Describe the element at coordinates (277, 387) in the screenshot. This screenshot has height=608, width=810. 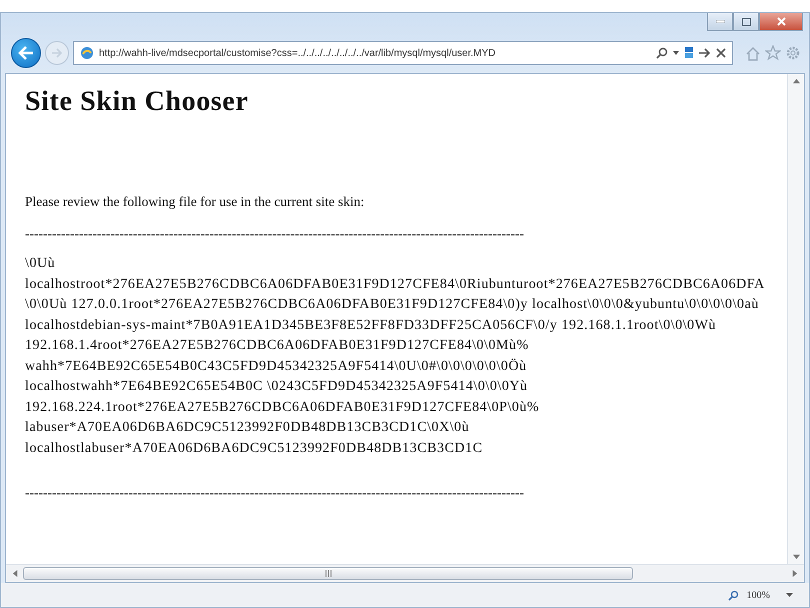
I see `file-content-line: localhostwahh*7E64BE92C65E54B0C \0243C5FD9D45342325A9F5414\0\0\0Yù` at that location.